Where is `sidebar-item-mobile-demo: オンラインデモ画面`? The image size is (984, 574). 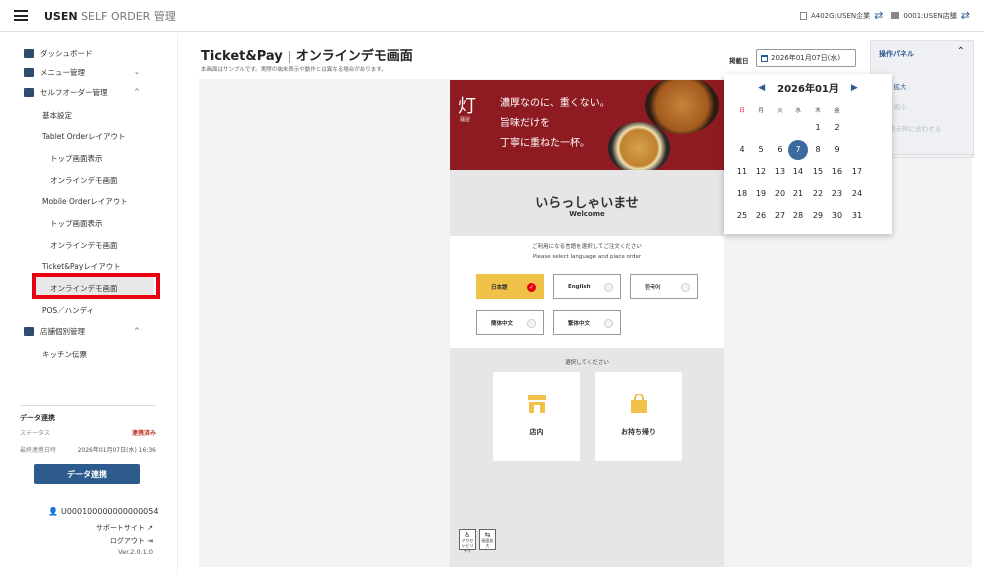
sidebar-item-mobile-demo: オンラインデモ画面 is located at coordinates (84, 245).